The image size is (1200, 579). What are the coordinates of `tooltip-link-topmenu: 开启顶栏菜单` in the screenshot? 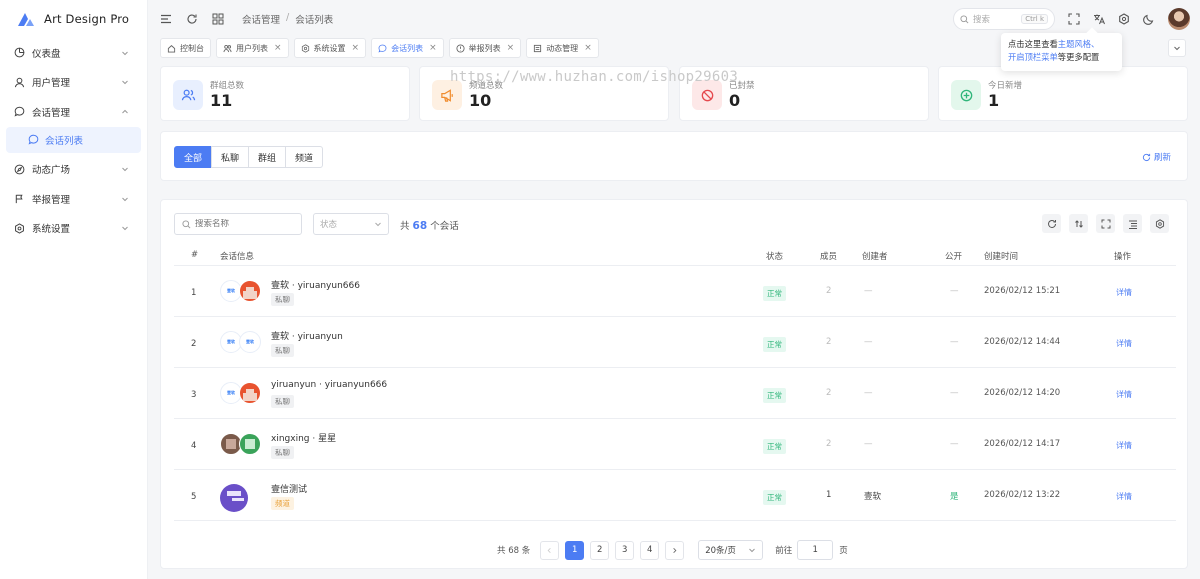 It's located at (1033, 57).